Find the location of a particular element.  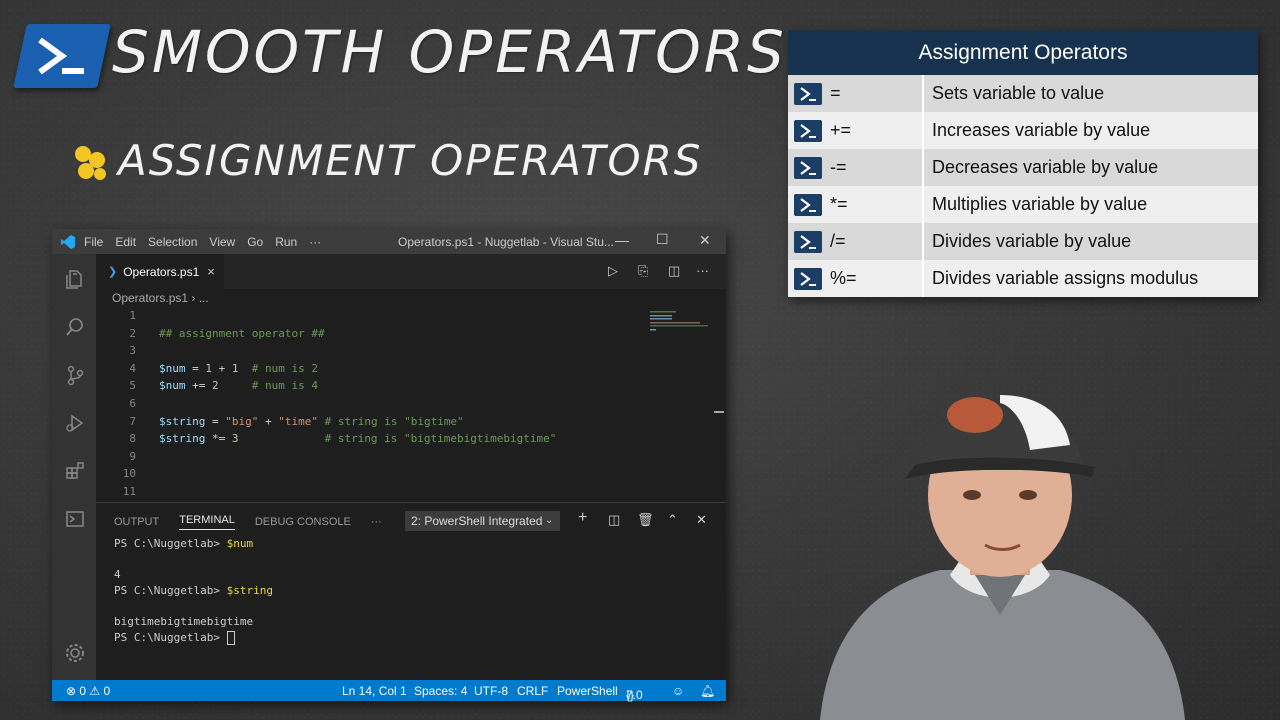

chevron-down-icon: ⌄ is located at coordinates (549, 520).